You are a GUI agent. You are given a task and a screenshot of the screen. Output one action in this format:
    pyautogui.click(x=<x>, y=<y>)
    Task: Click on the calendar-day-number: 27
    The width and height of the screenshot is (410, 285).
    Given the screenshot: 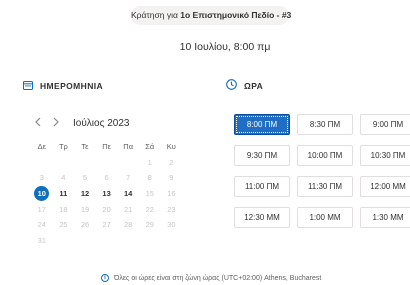 What is the action you would take?
    pyautogui.click(x=106, y=225)
    